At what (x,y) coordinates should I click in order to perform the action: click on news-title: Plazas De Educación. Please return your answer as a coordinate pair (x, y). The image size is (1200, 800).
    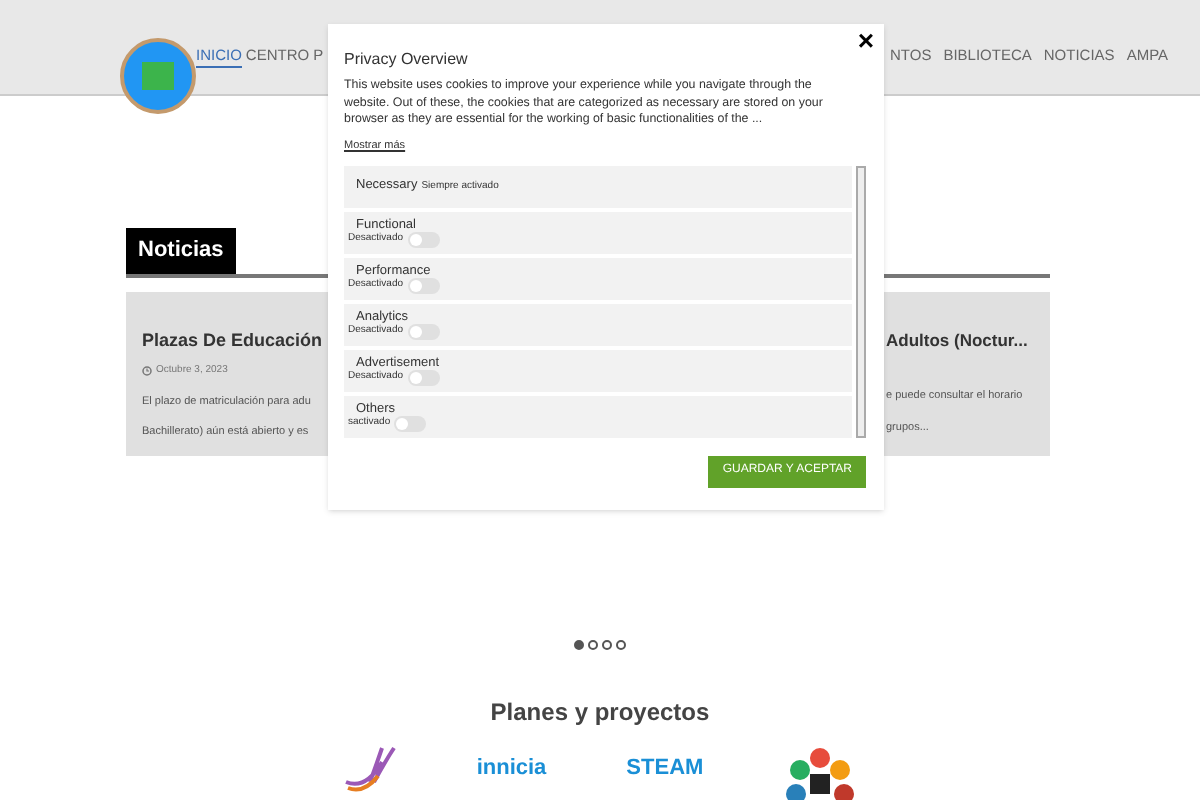
    Looking at the image, I should click on (232, 340).